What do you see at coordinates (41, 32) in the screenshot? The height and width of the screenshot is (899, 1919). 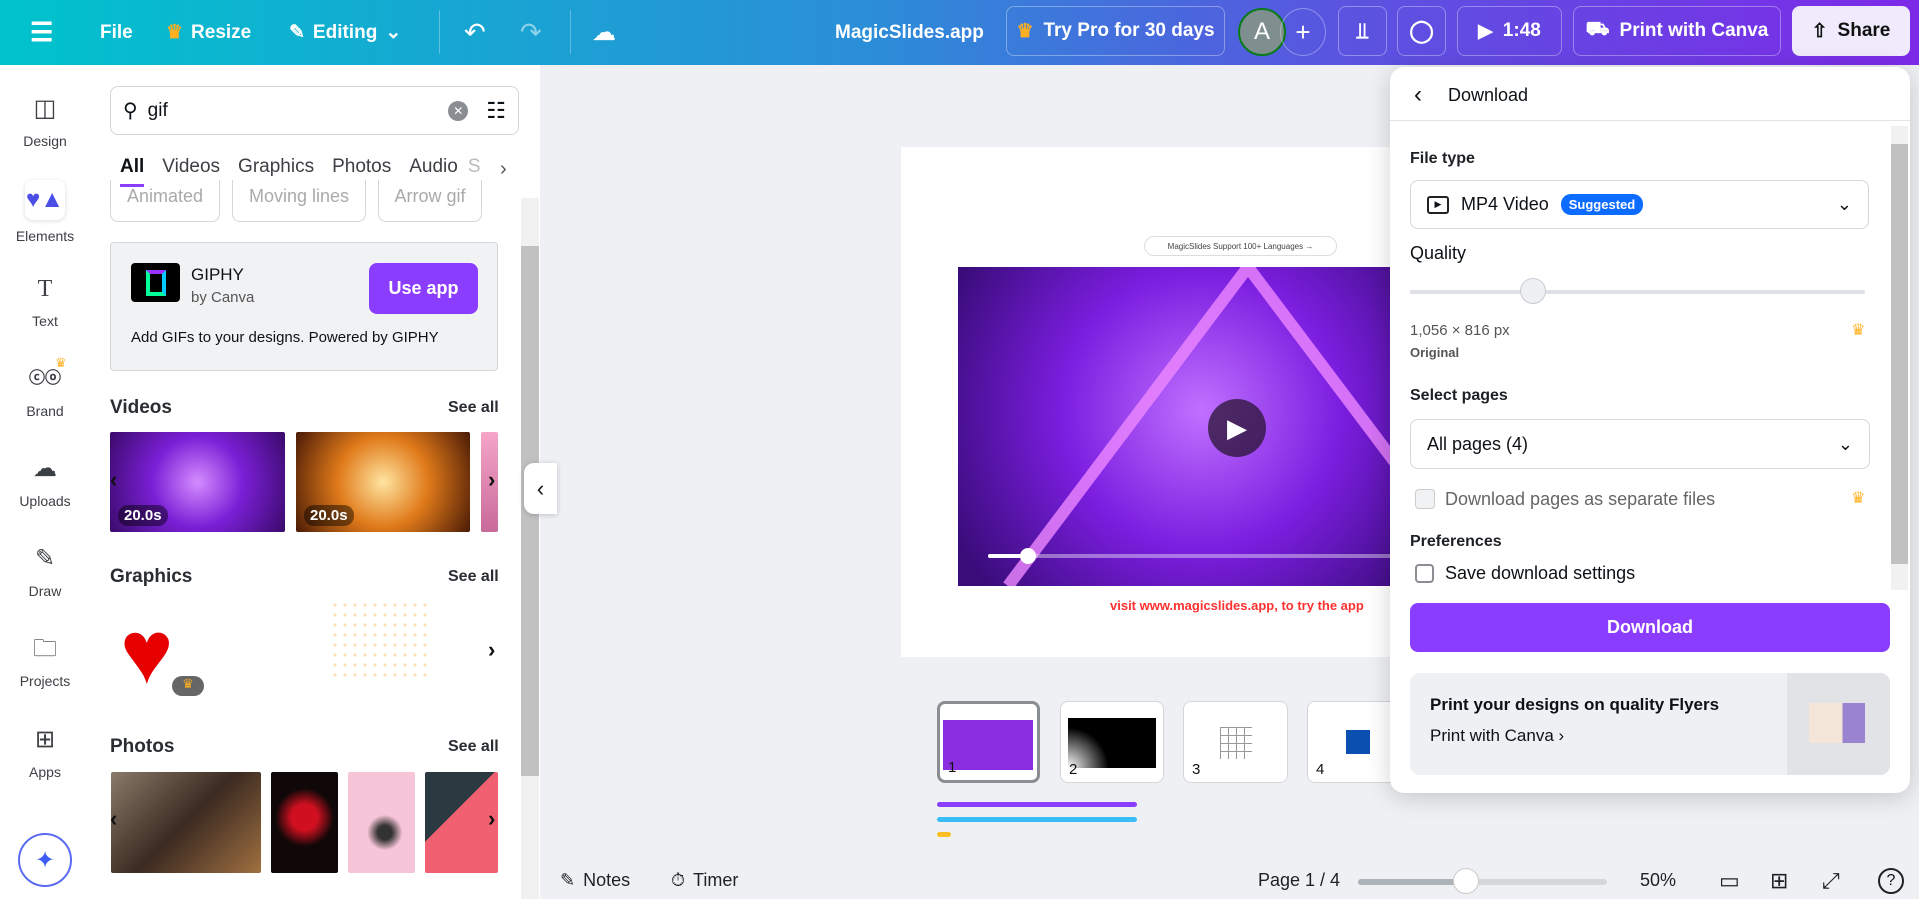 I see `menu-icon: ☰` at bounding box center [41, 32].